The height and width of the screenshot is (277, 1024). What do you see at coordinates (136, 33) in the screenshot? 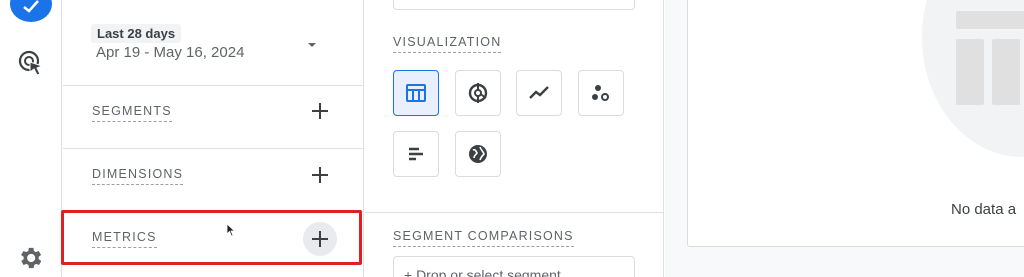
I see `date-preset-badge: Last 28 days` at bounding box center [136, 33].